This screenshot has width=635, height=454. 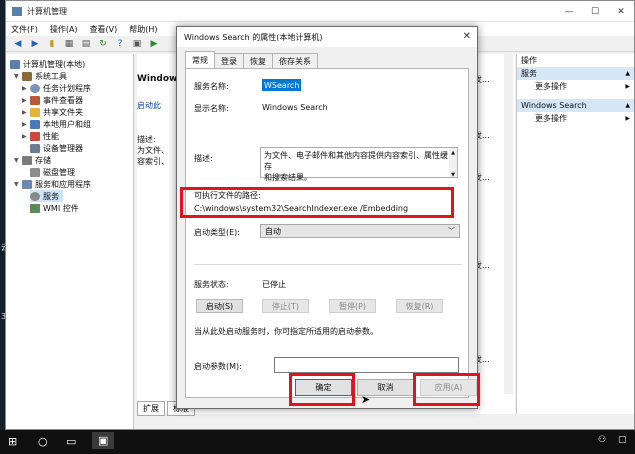 I want to click on description-label: 描述:, so click(x=203, y=158).